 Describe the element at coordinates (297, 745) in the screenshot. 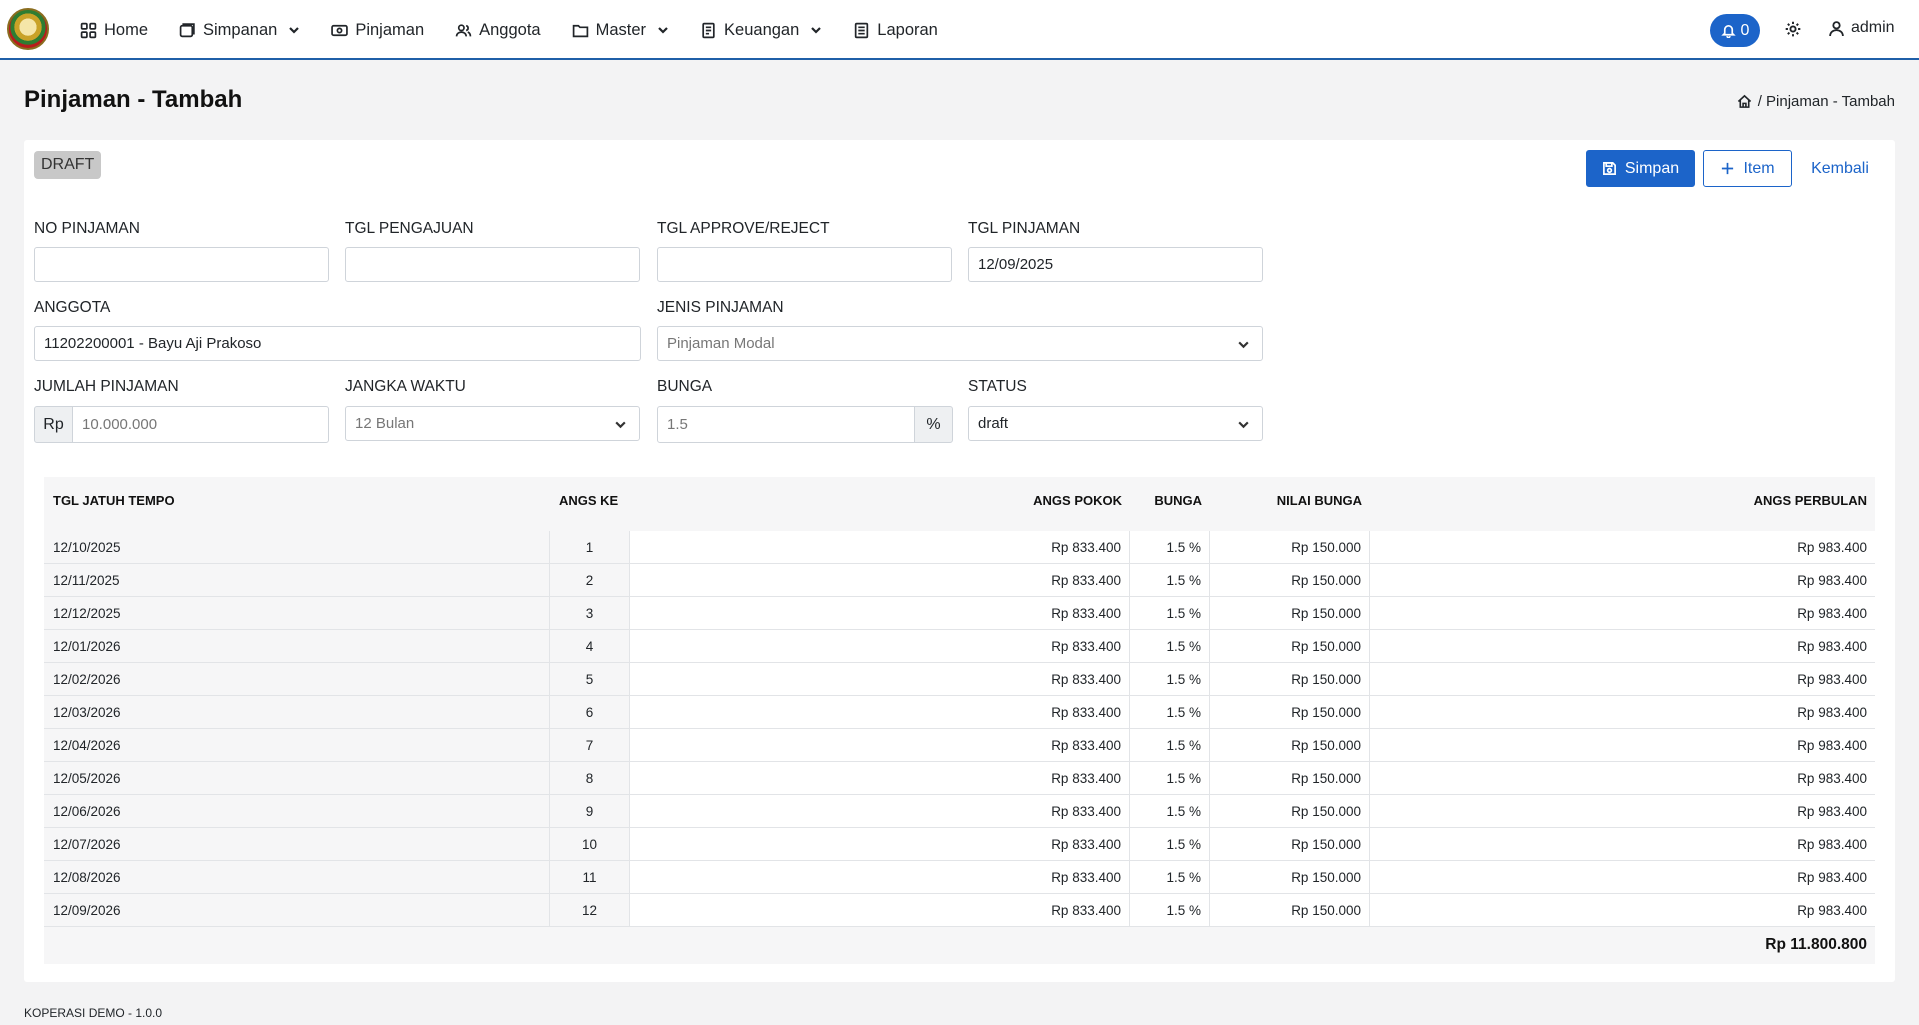

I see `cell-due-date: 12/04/2026` at that location.